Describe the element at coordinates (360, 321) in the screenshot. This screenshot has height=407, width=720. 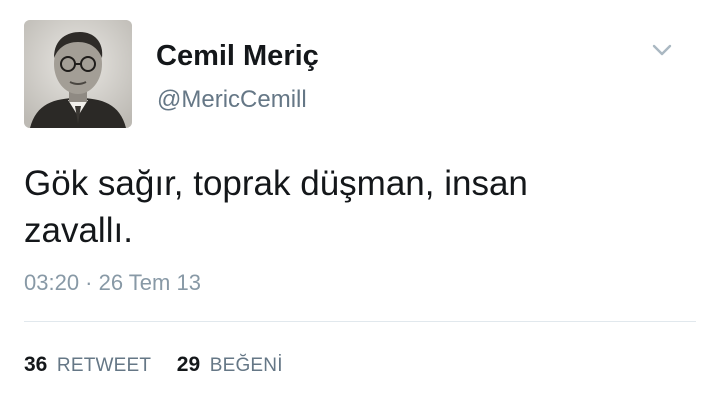
I see `divider` at that location.